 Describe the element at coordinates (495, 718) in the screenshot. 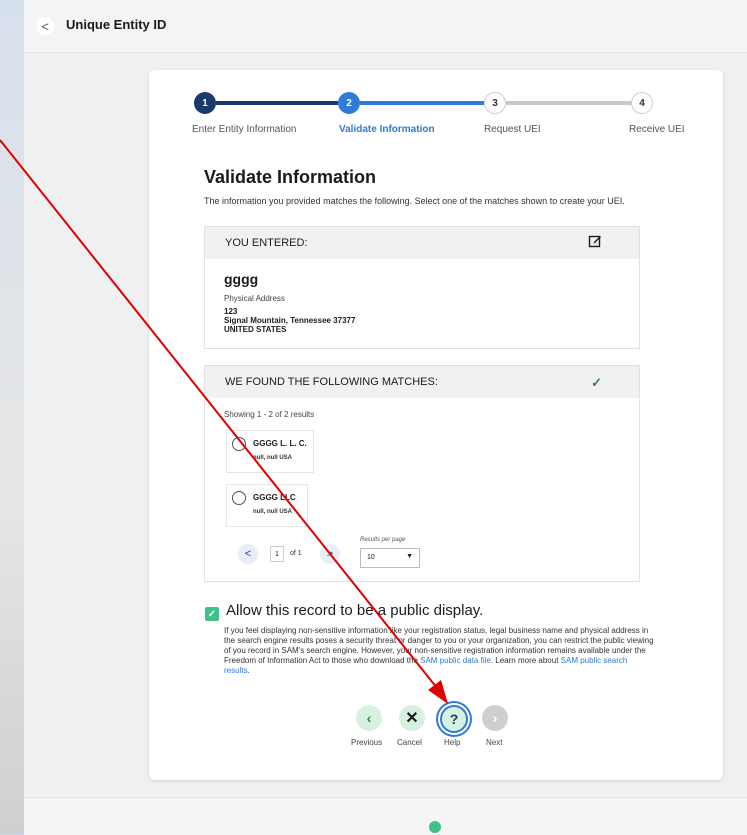

I see `chevron-right-icon: ›` at that location.